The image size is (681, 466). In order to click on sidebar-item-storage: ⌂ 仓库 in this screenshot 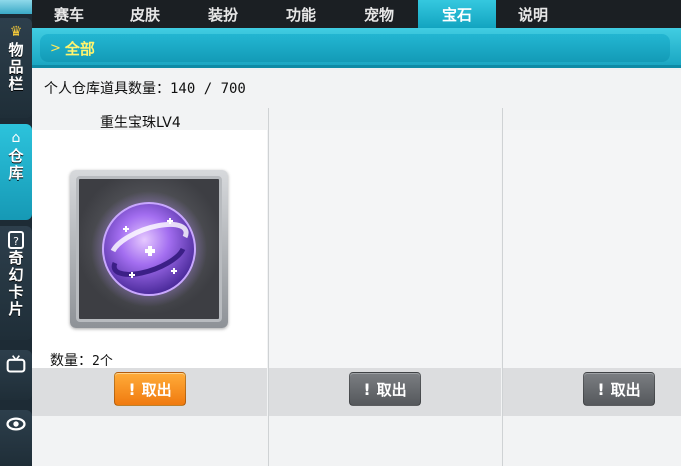, I will do `click(16, 172)`.